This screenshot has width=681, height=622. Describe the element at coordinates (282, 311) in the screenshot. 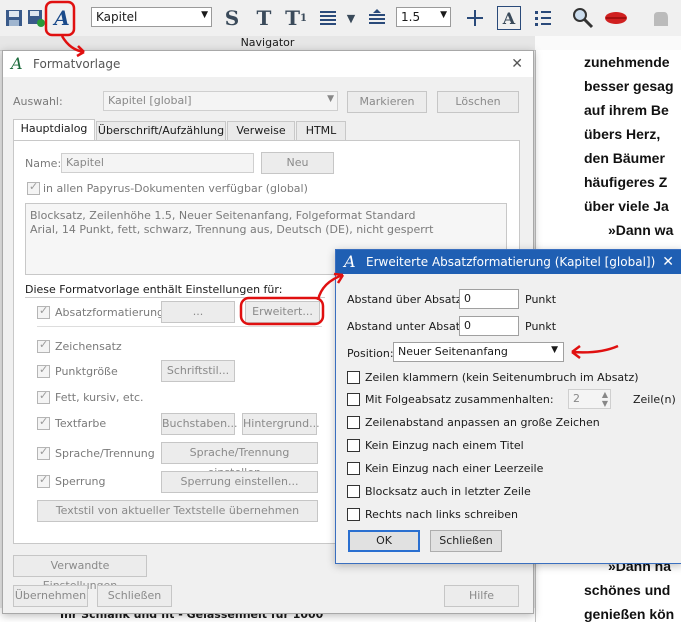

I see `annotation-circle-erweitert` at that location.